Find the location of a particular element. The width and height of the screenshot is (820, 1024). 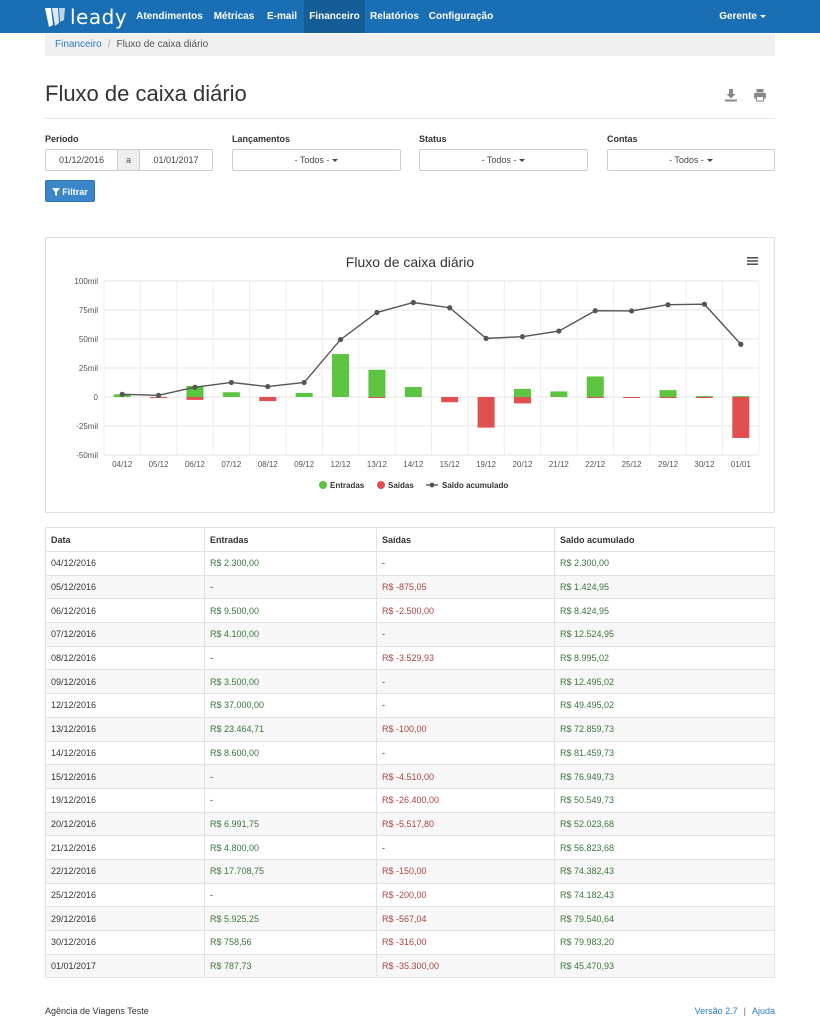

cell-entradas: R$ 8.600,00 is located at coordinates (290, 753).